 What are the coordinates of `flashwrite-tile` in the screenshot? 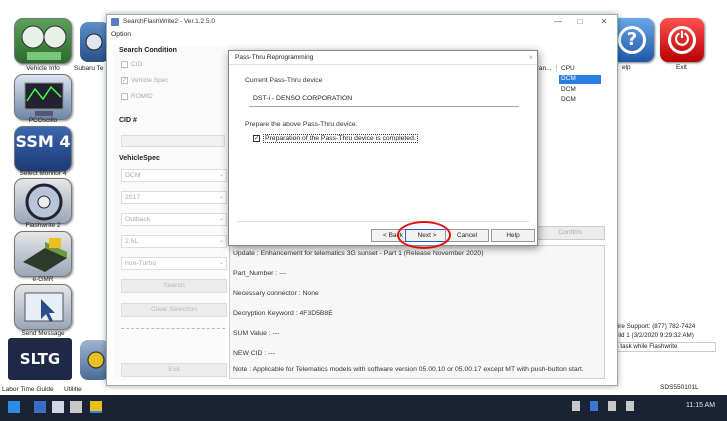 It's located at (43, 201).